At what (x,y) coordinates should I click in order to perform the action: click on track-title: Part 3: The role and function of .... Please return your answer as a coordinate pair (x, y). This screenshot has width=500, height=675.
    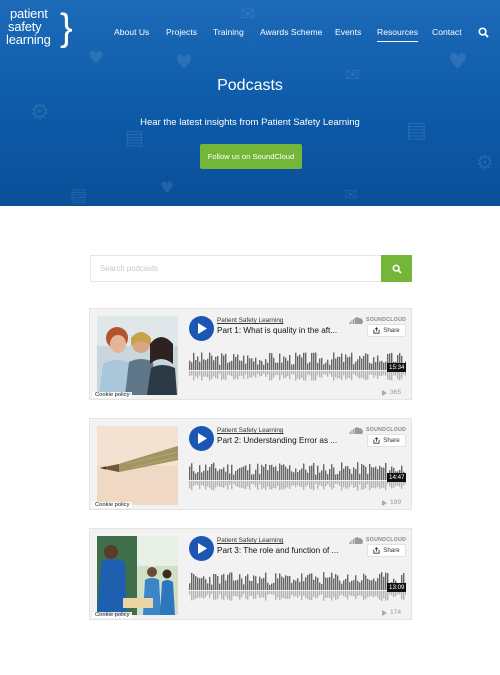
    Looking at the image, I should click on (282, 550).